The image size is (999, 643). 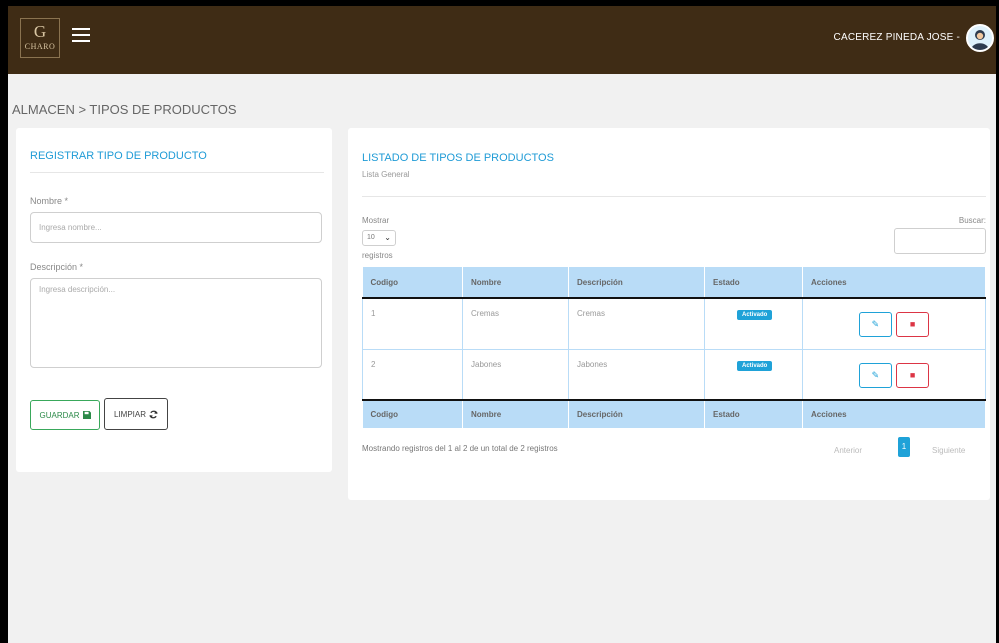 I want to click on column-footer: Descripción, so click(x=636, y=413).